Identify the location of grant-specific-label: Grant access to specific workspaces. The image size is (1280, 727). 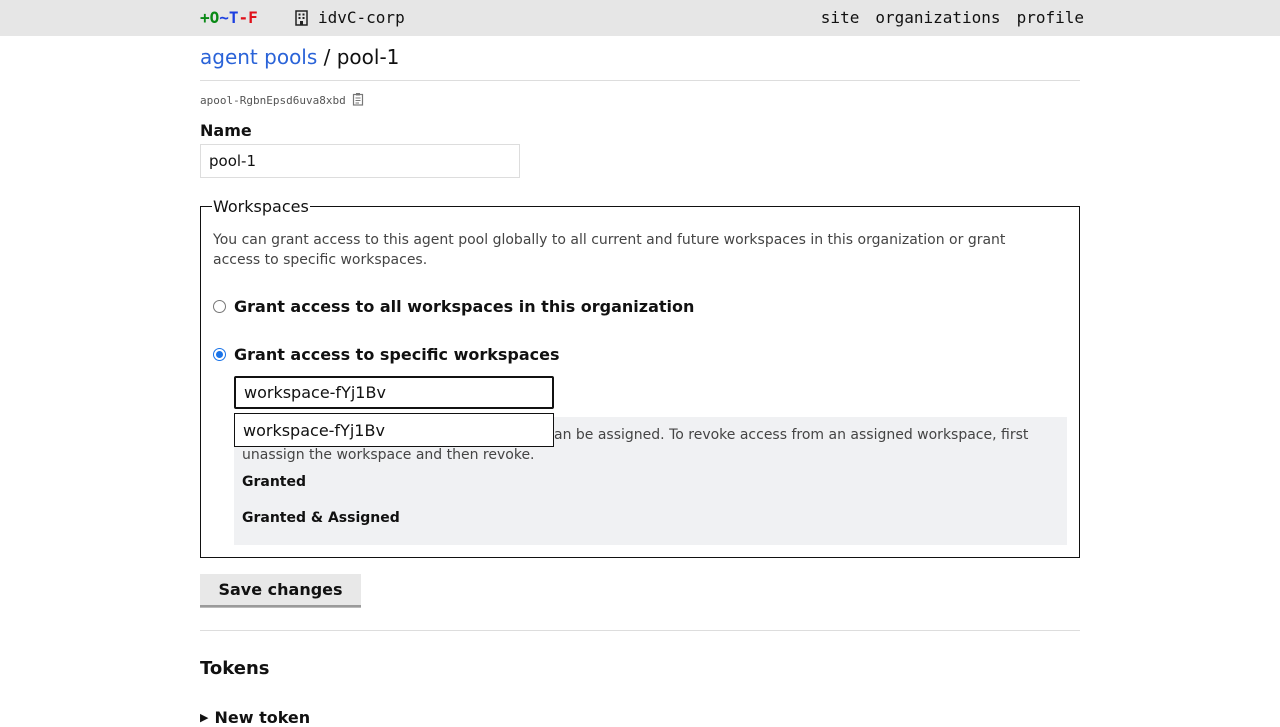
(397, 354).